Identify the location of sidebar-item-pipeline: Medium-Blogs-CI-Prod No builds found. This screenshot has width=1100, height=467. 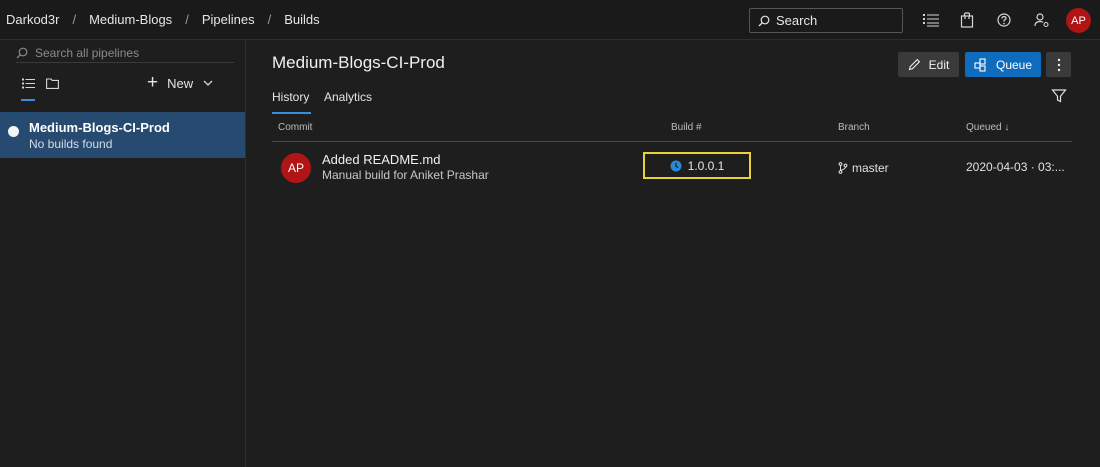
(122, 135).